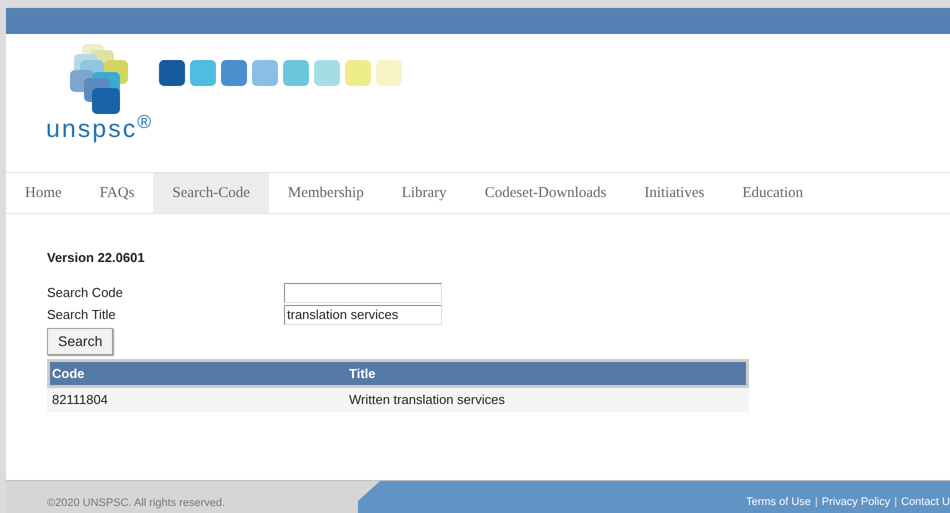 This screenshot has width=950, height=513. I want to click on input-field: translation services, so click(363, 314).